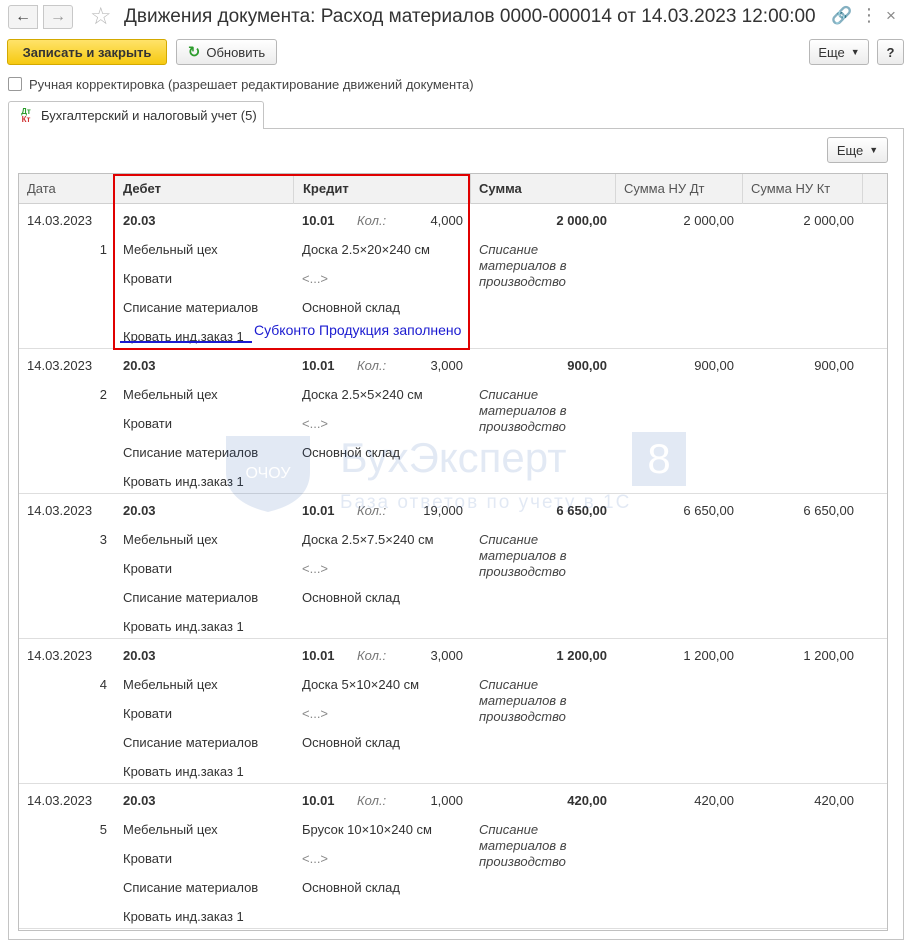 The image size is (911, 946). What do you see at coordinates (149, 115) in the screenshot?
I see `tab-label: Бухгалтерский и налоговый учет (5)` at bounding box center [149, 115].